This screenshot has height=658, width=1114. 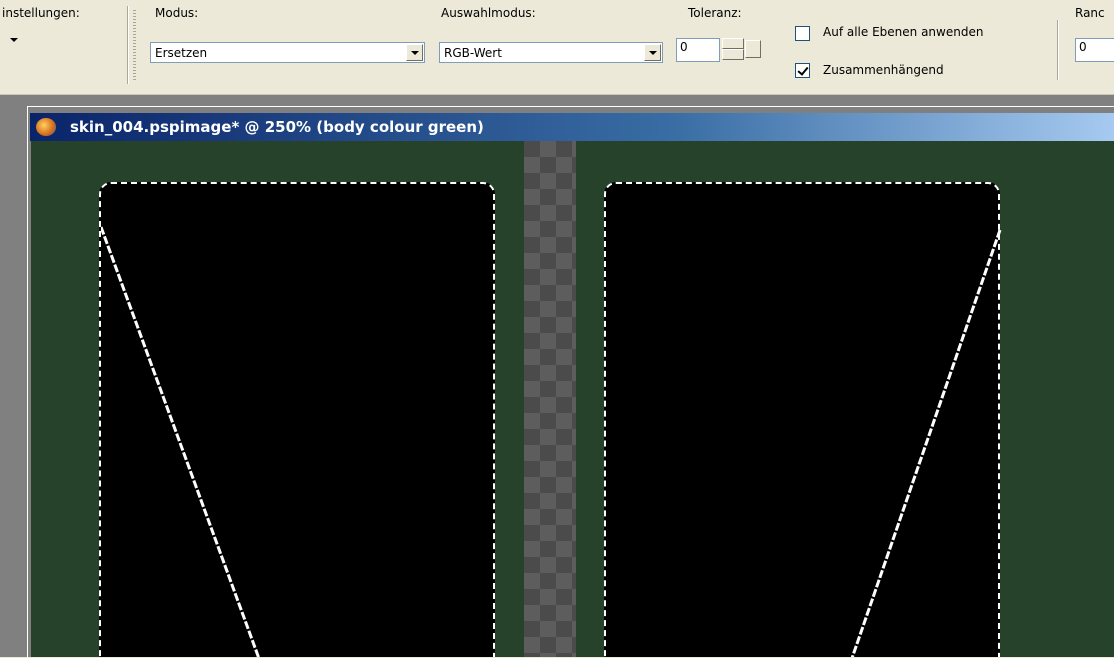 I want to click on mode-value: Ersetzen, so click(x=181, y=53).